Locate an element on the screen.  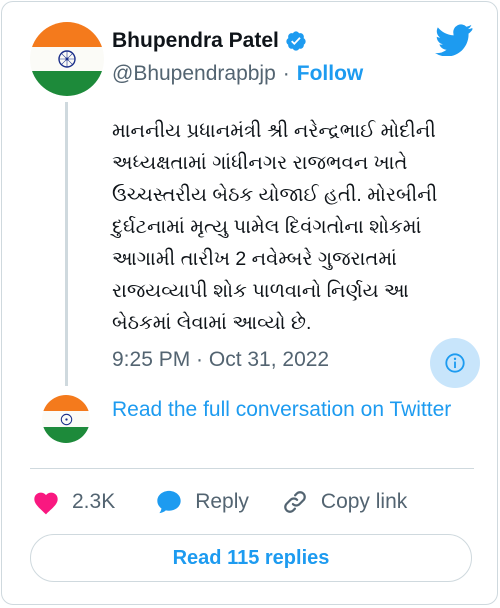
tweet-actions-bar: 2.3K Reply Copy link is located at coordinates (218, 502).